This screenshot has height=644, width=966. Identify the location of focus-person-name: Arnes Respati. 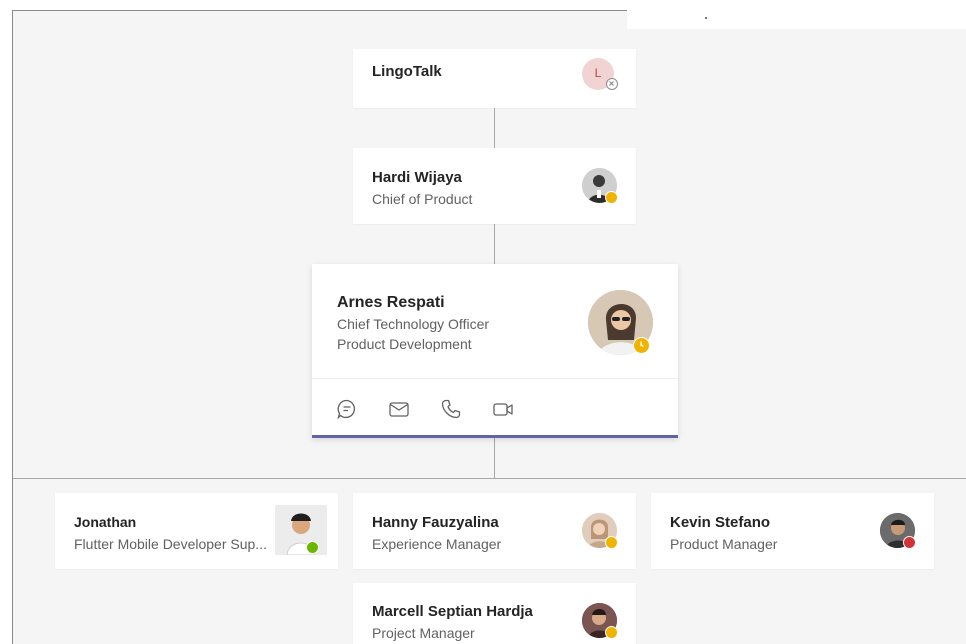
(391, 302).